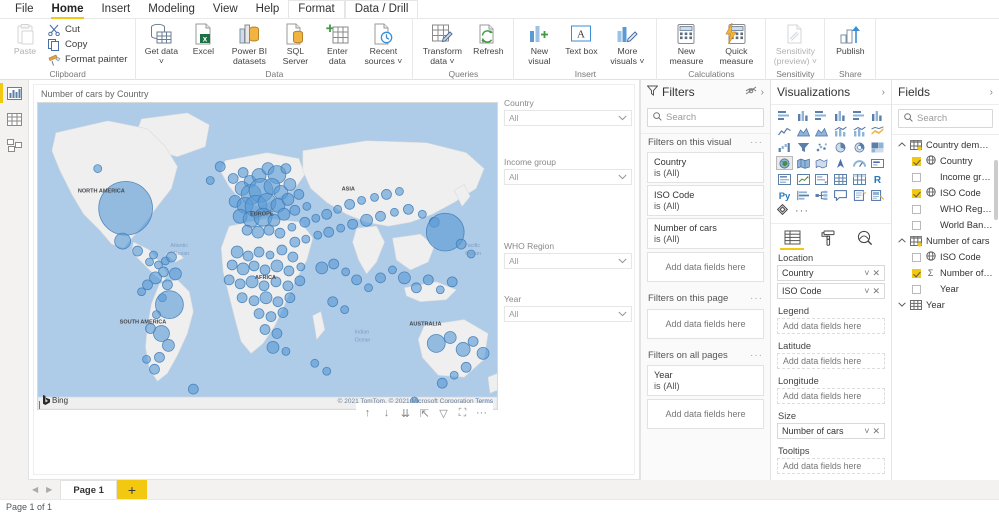  What do you see at coordinates (751, 92) in the screenshot?
I see `eye-hide-icon` at bounding box center [751, 92].